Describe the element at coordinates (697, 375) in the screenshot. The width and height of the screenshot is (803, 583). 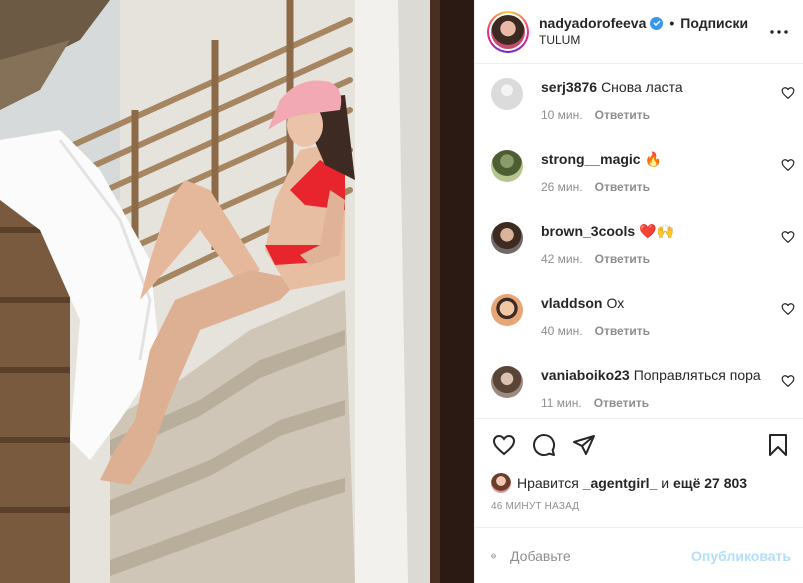
I see `comment-text: Поправляться пора` at that location.